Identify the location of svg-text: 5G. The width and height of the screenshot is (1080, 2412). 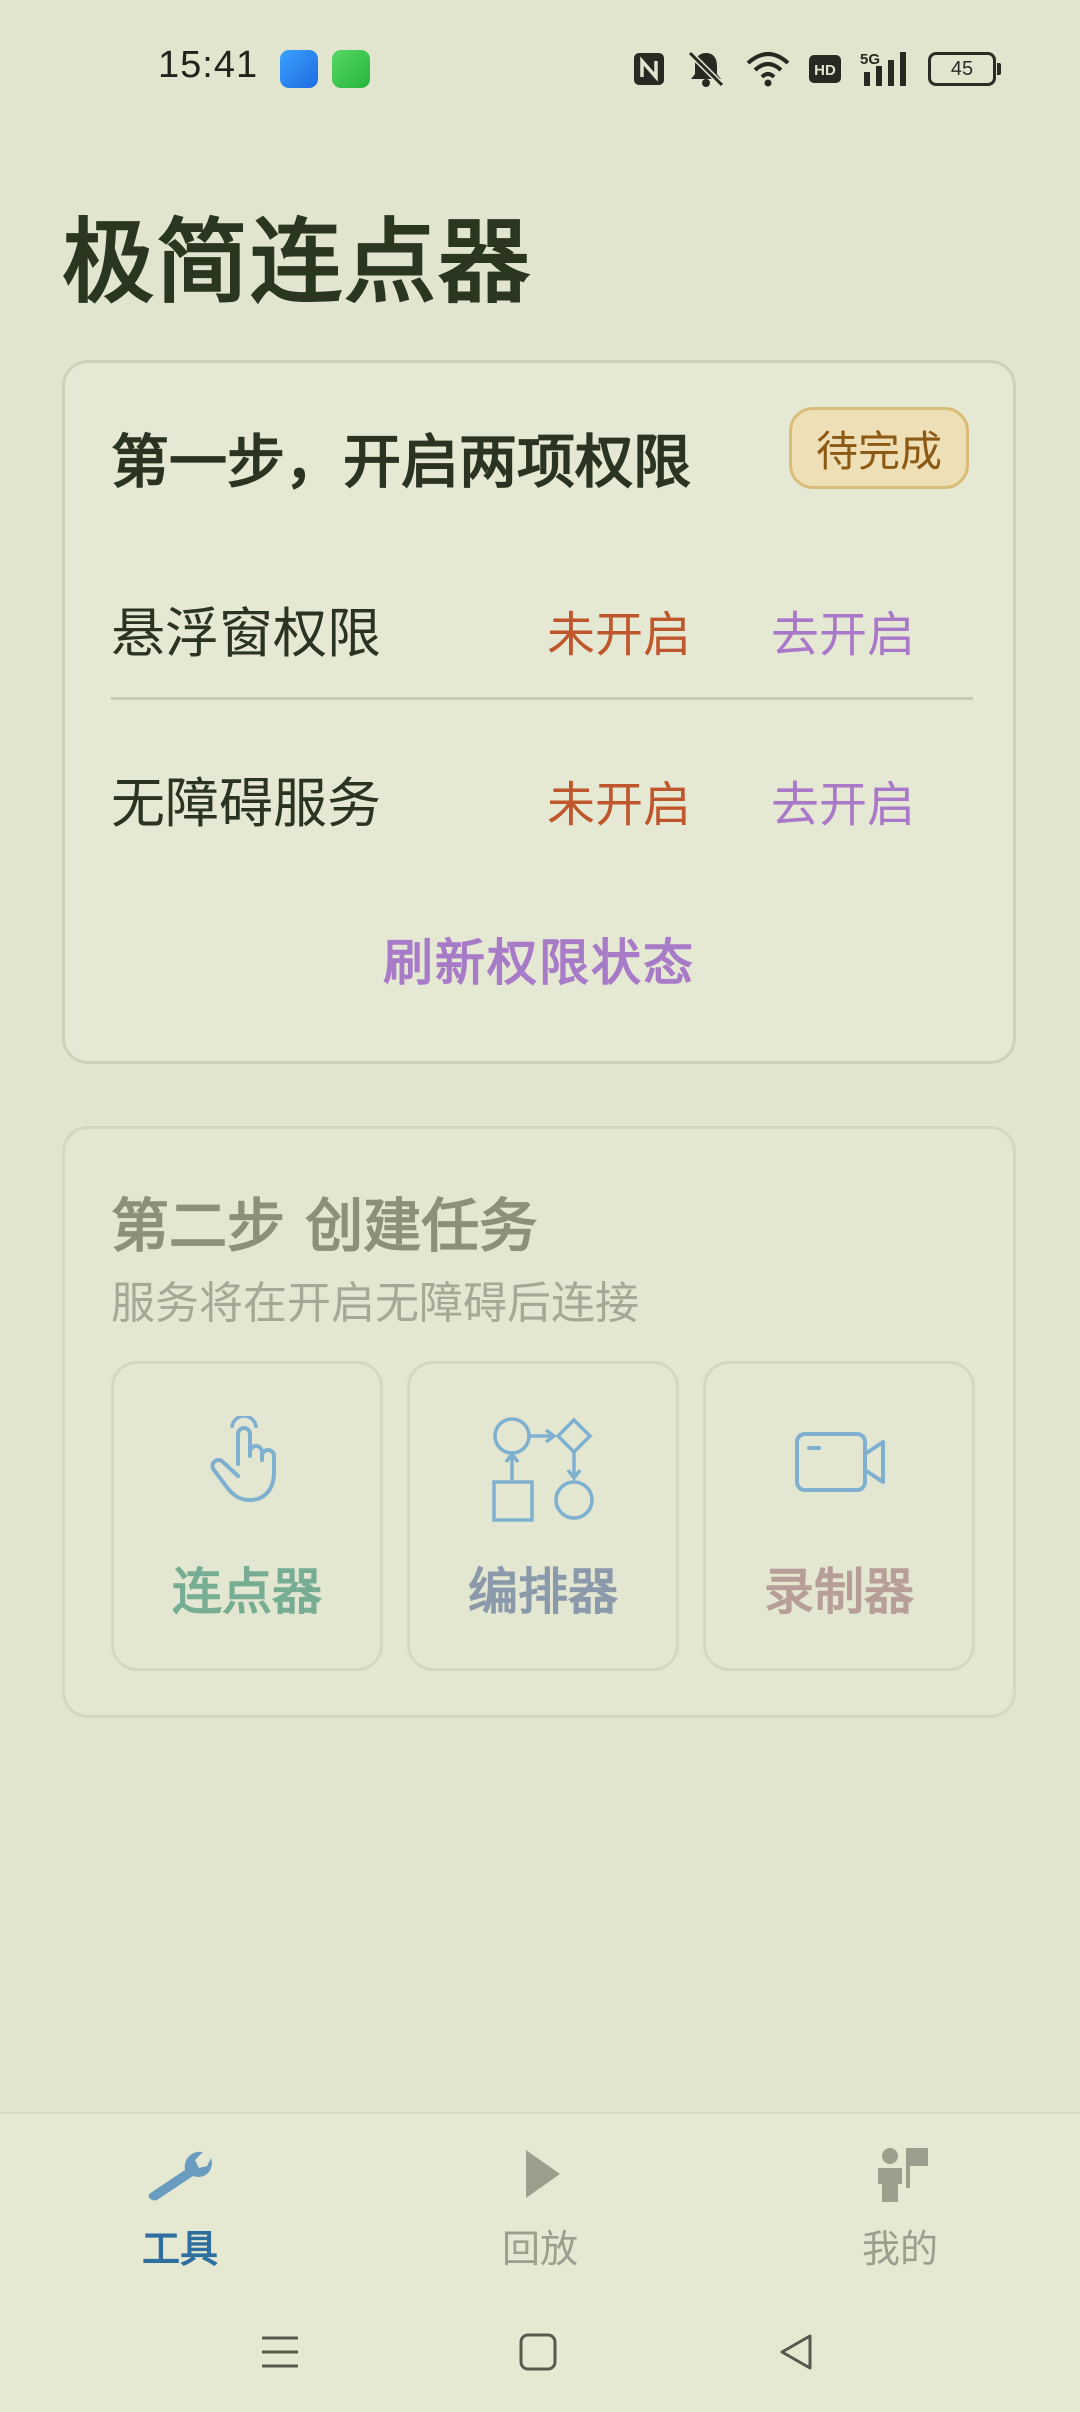
(870, 59).